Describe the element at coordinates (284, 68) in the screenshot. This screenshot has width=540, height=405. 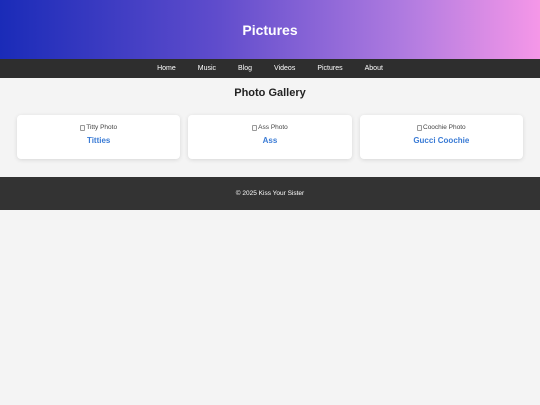
I see `nav-link-videos: Videos` at that location.